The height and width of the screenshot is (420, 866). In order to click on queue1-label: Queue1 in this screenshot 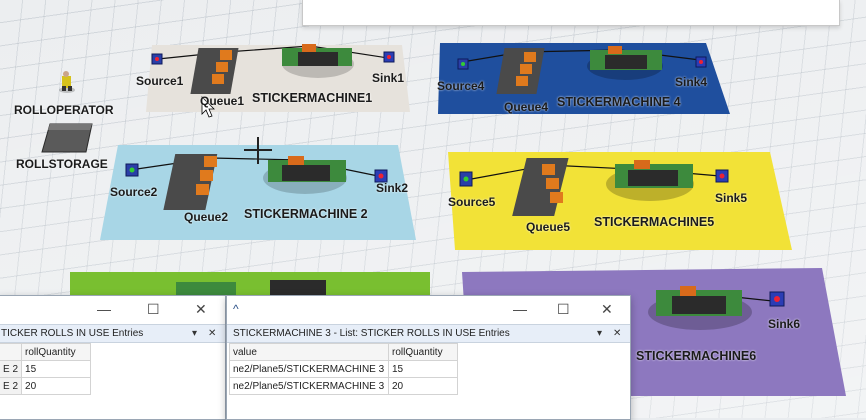, I will do `click(222, 101)`.